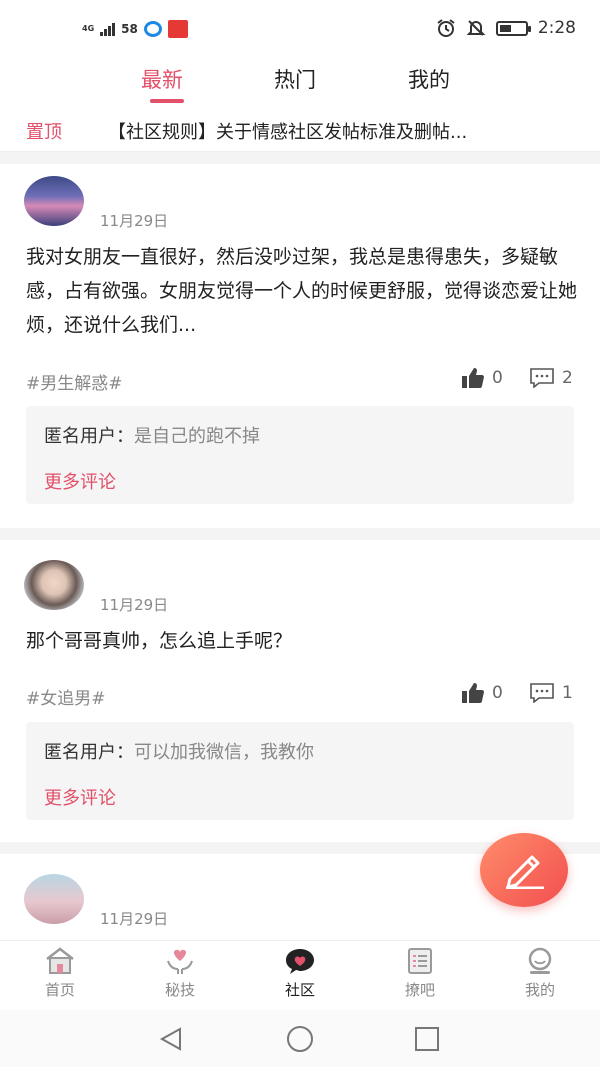 This screenshot has height=1067, width=600. I want to click on nav-community: 社区, so click(300, 973).